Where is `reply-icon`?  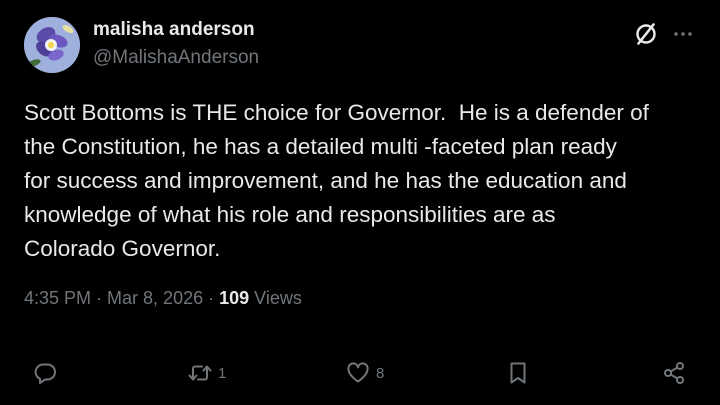 reply-icon is located at coordinates (45, 373).